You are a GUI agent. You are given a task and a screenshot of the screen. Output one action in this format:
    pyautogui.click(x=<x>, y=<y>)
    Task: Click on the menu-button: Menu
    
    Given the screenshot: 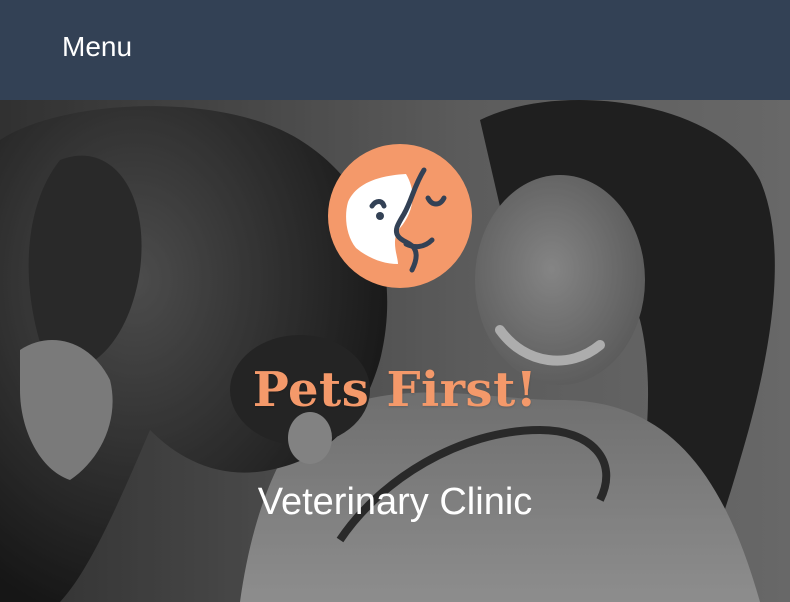 What is the action you would take?
    pyautogui.click(x=97, y=47)
    